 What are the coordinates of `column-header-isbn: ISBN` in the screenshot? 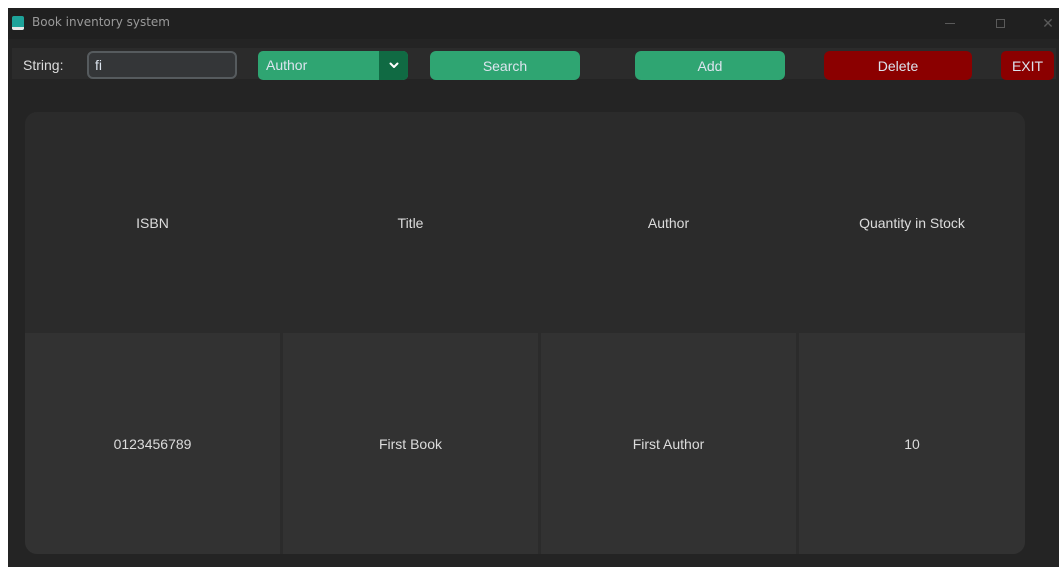 It's located at (152, 222).